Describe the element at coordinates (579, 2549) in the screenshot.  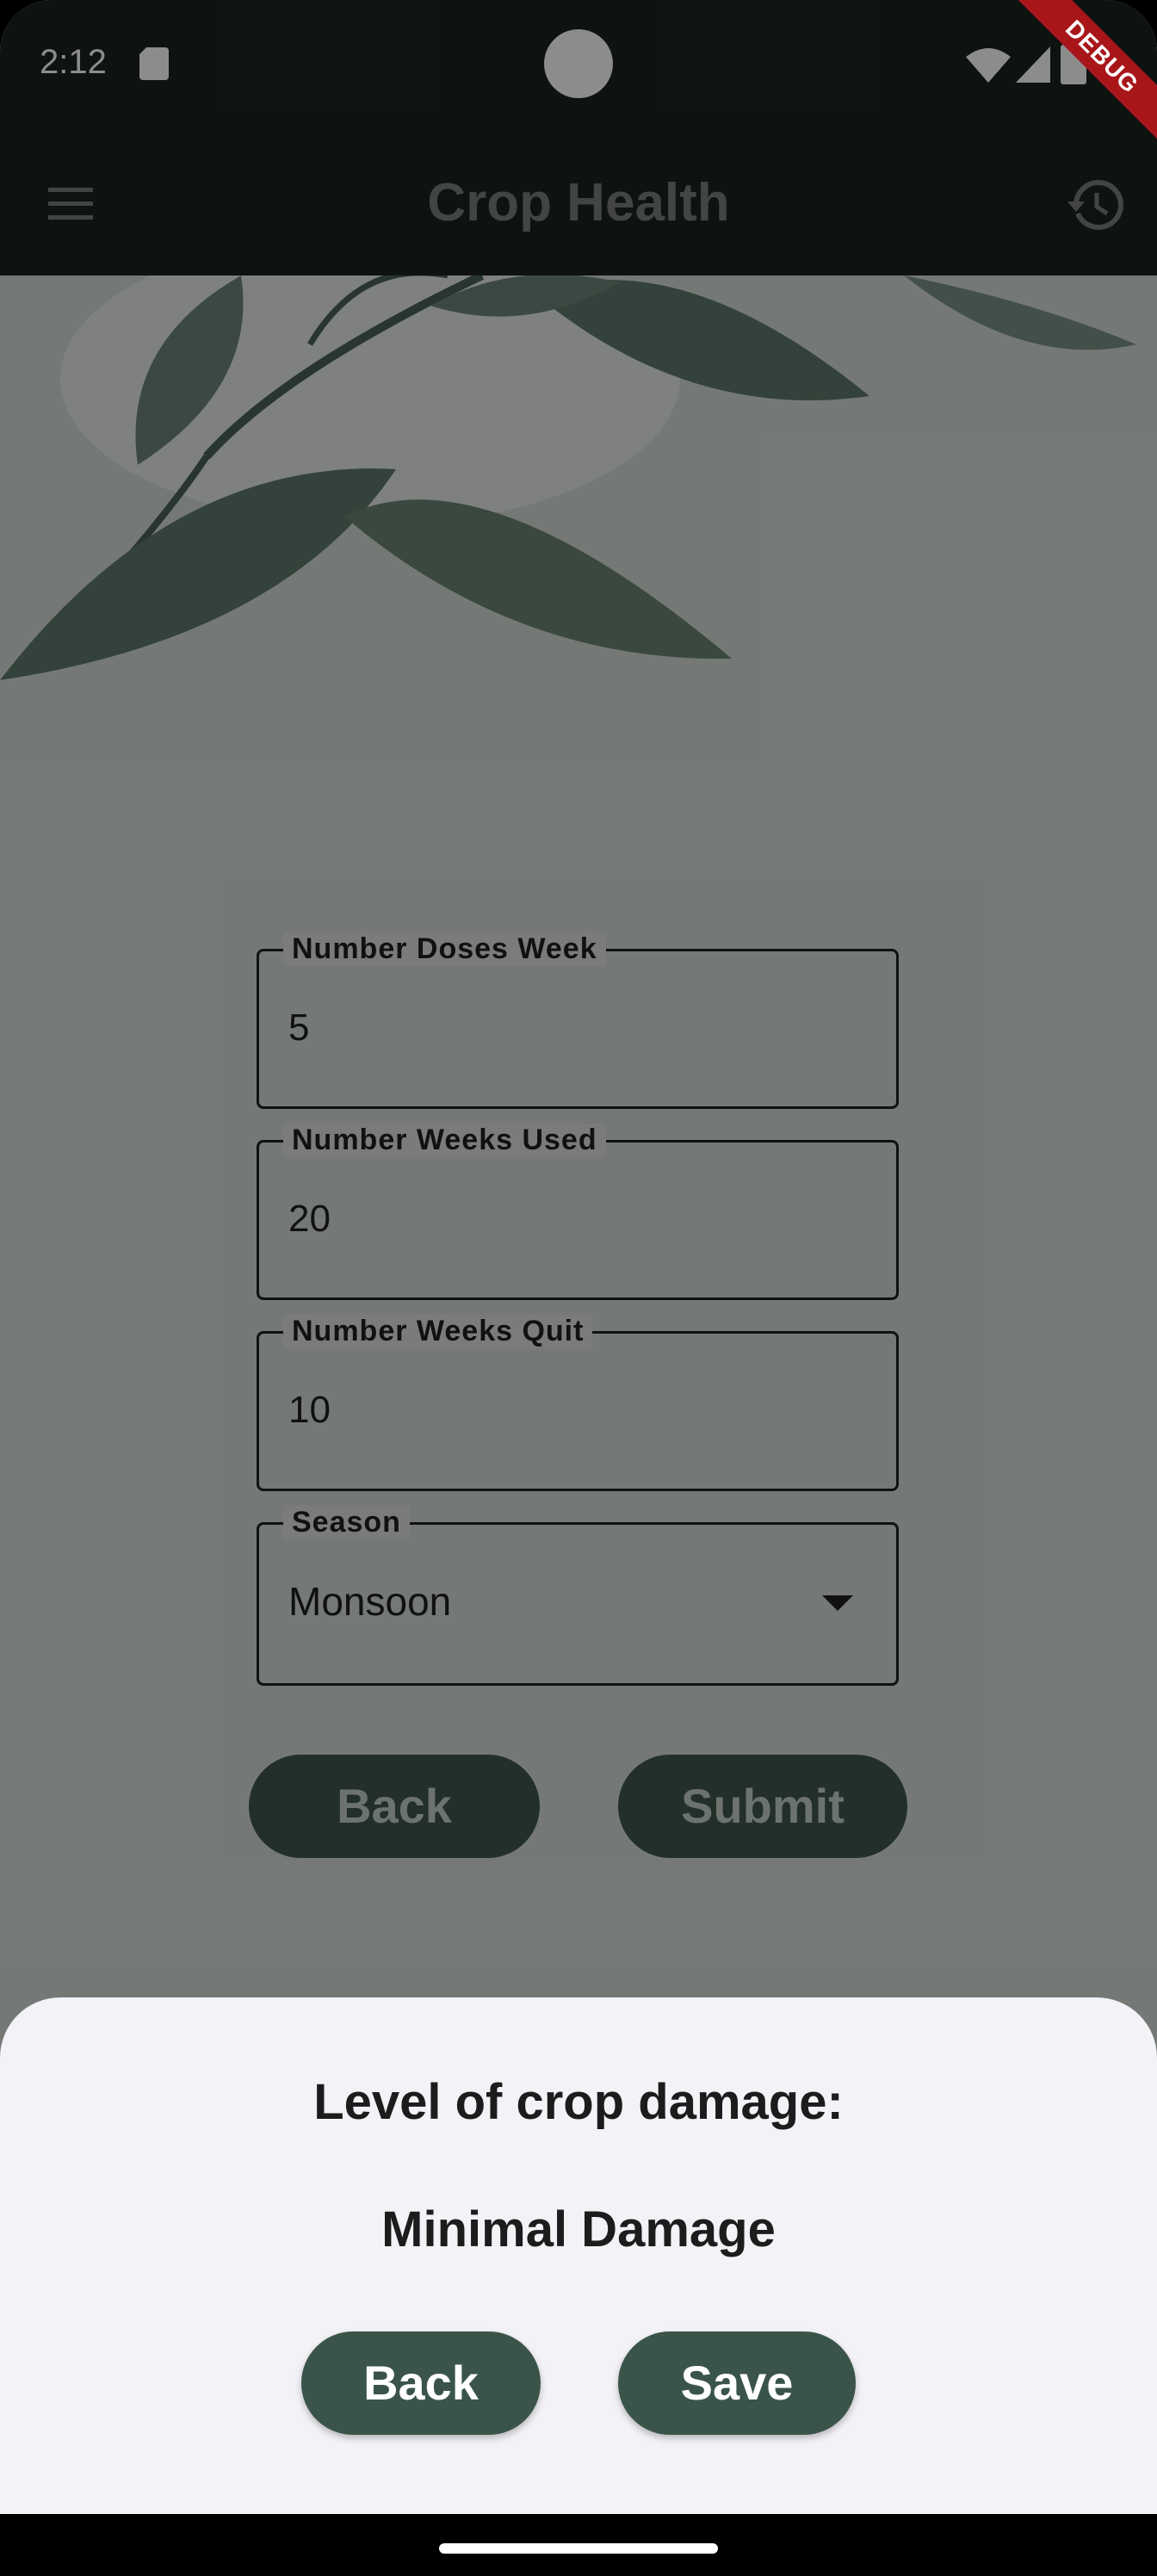
I see `home-handle` at that location.